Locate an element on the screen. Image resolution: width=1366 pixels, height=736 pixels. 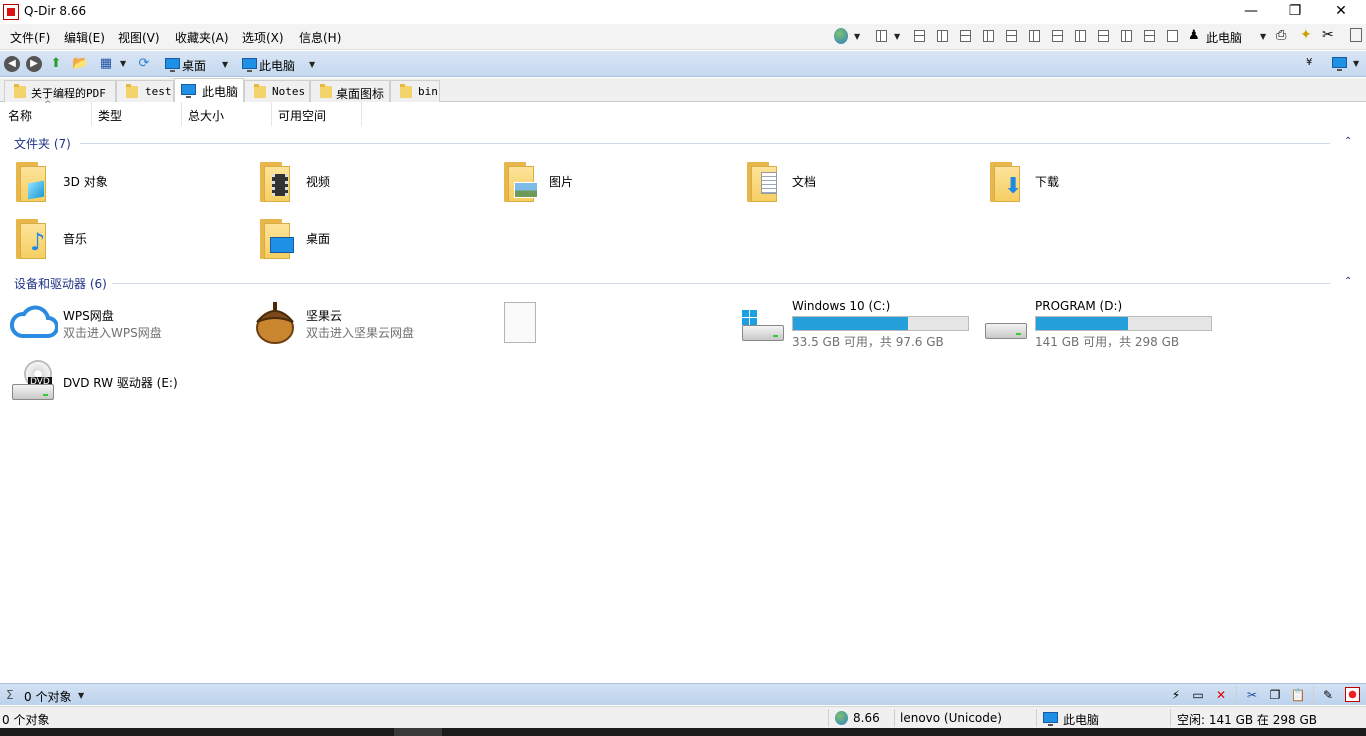
drive-c: Windows 10 (C:) 33.5 GB 可用，共 97.6 GB is located at coordinates (855, 324).